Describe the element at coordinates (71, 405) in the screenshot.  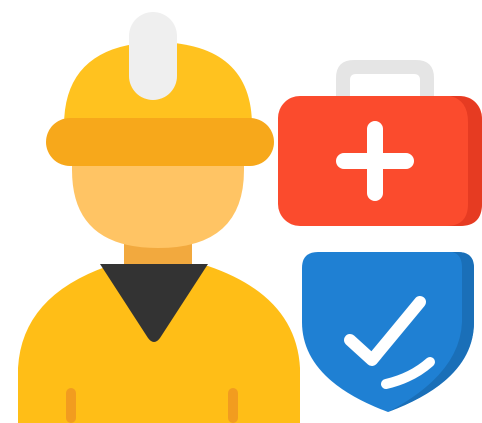
I see `worker-shirt-seam-left` at that location.